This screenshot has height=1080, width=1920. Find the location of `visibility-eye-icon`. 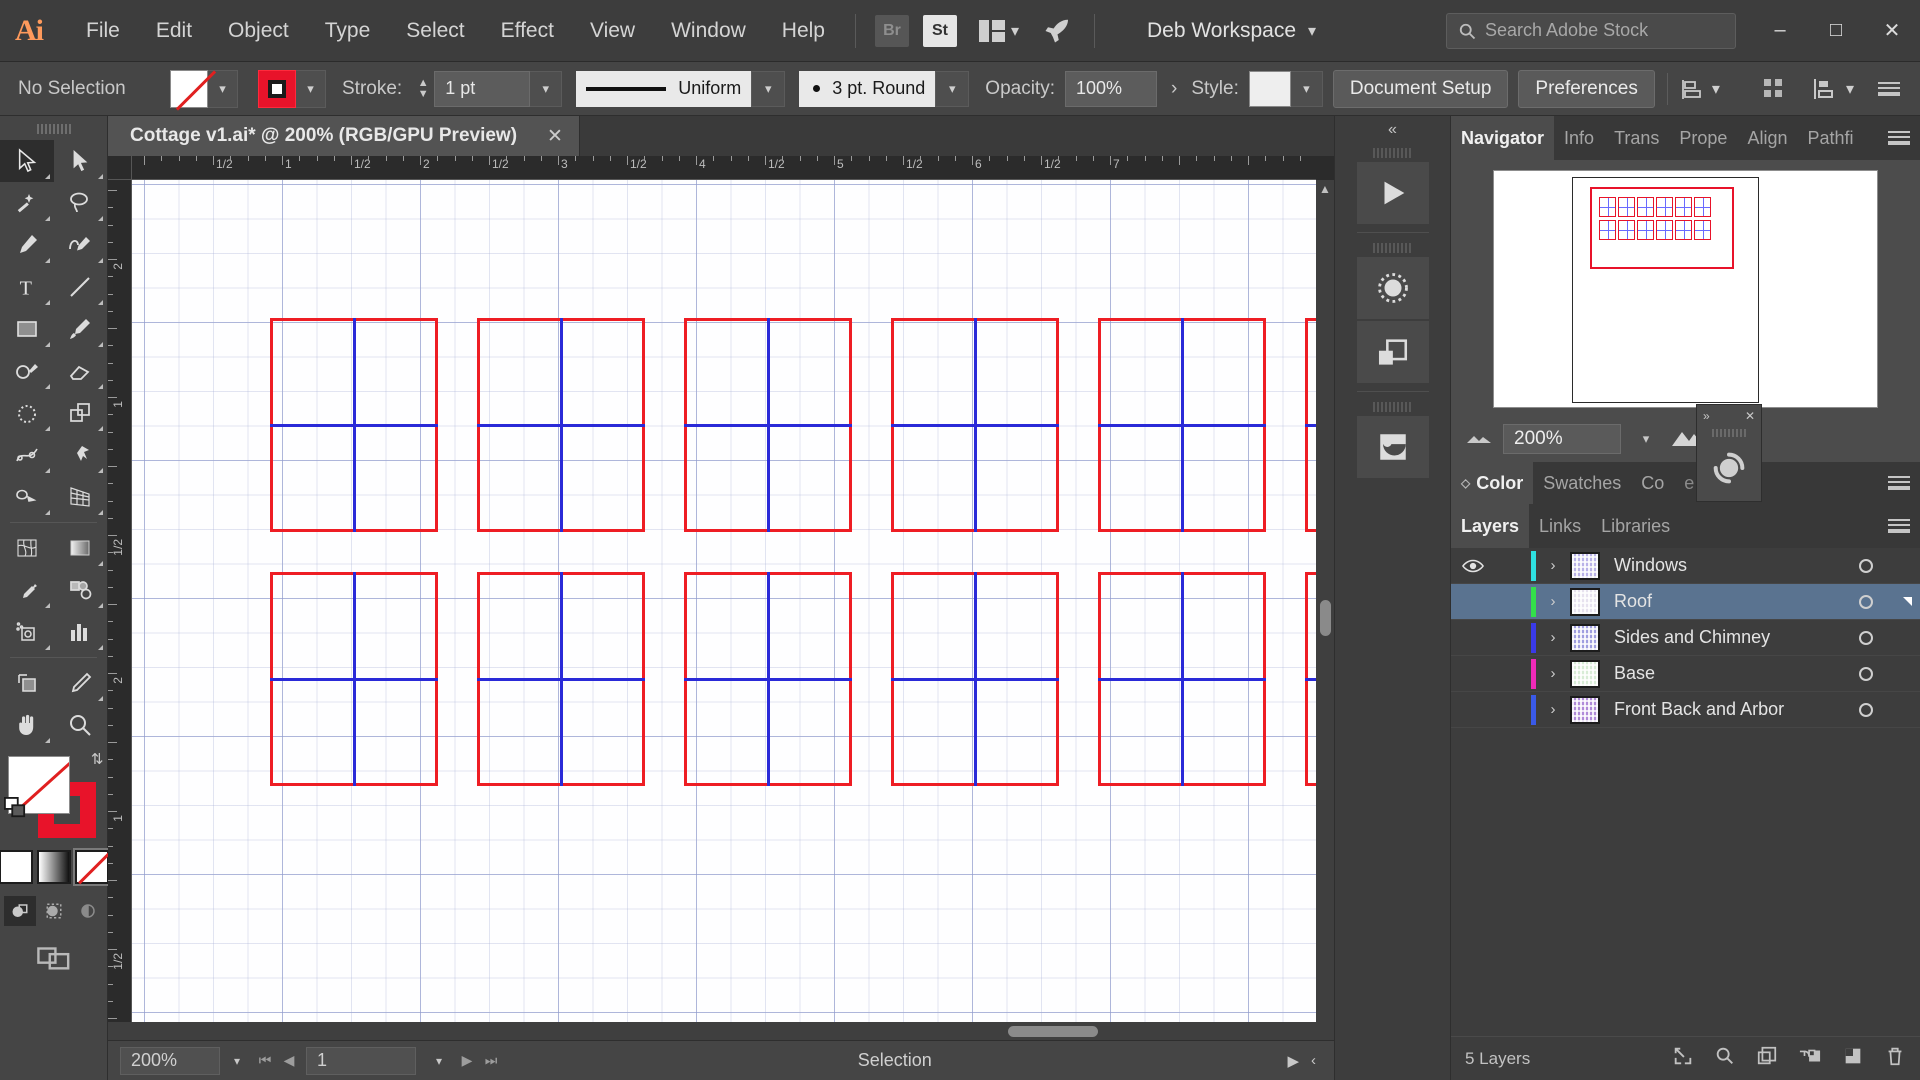

visibility-eye-icon is located at coordinates (1473, 566).